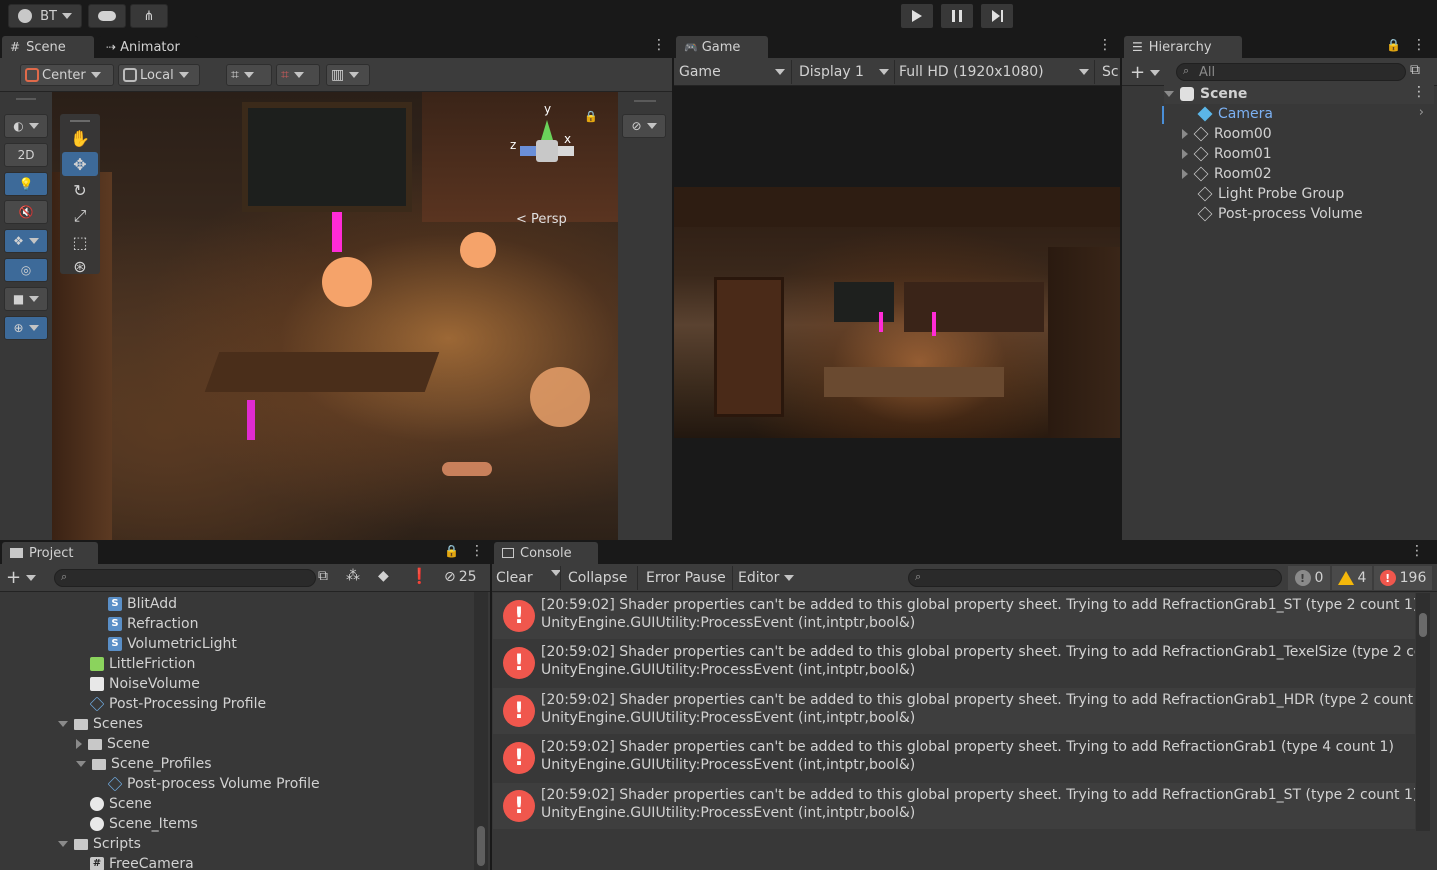 This screenshot has width=1437, height=870. What do you see at coordinates (994, 72) in the screenshot?
I see `resolution-dropdown: Full HD (1920x1080)` at bounding box center [994, 72].